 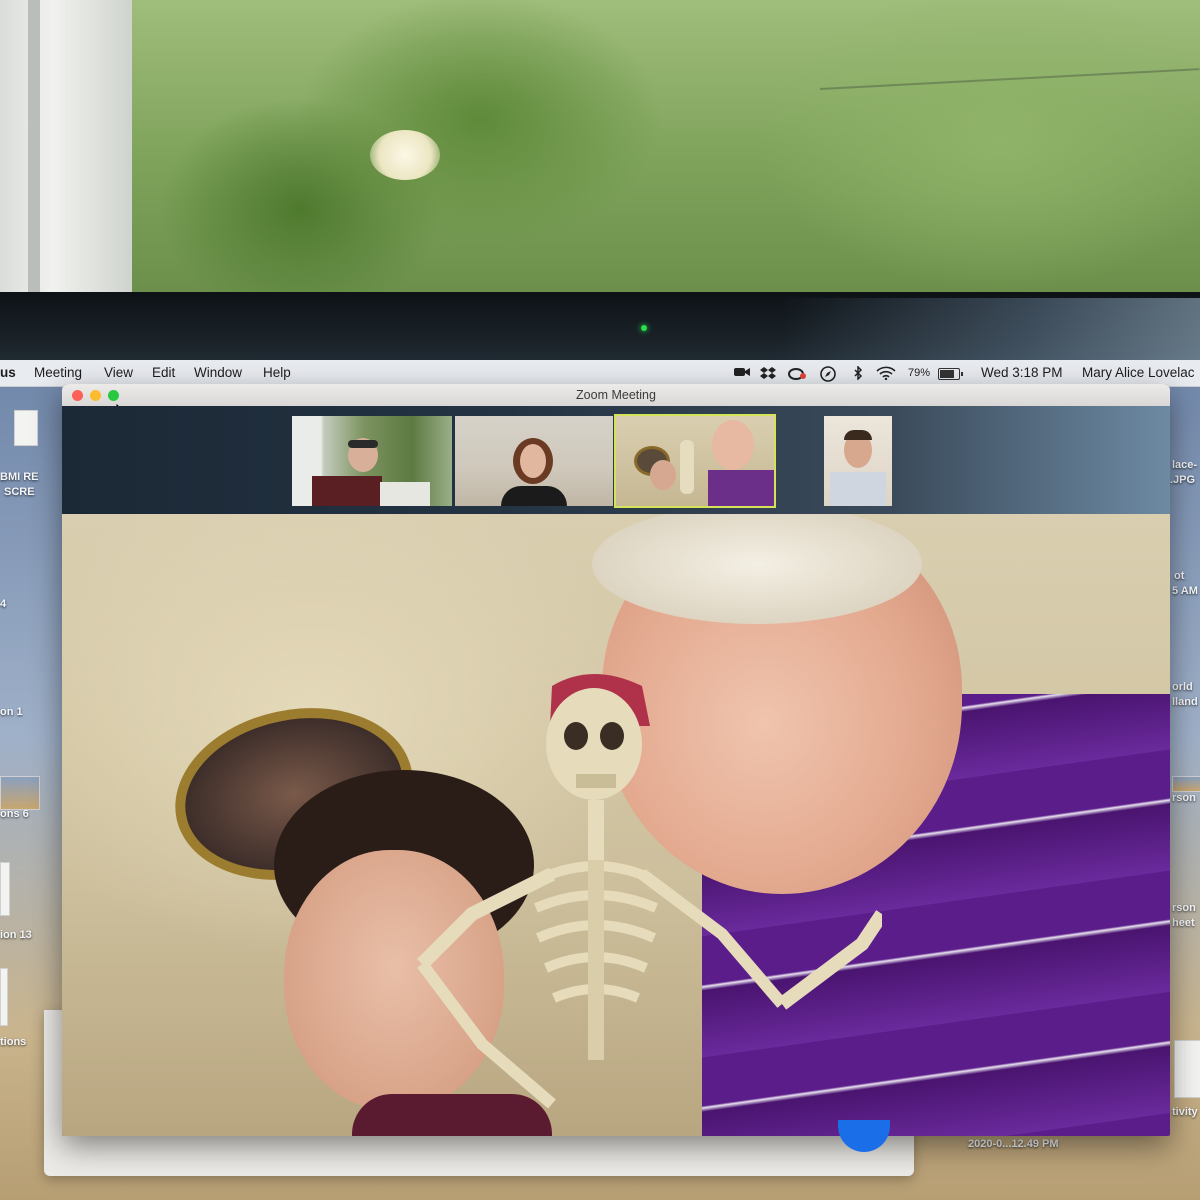 What do you see at coordinates (649, 891) in the screenshot?
I see `toy-skeleton` at bounding box center [649, 891].